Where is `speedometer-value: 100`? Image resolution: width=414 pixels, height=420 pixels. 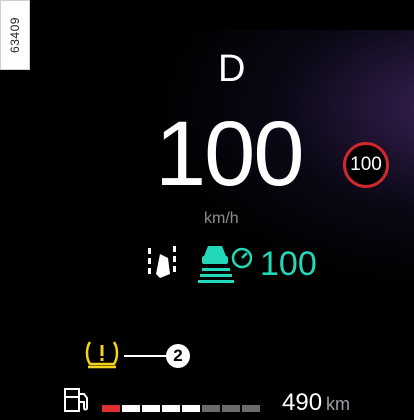
speedometer-value: 100 is located at coordinates (229, 154).